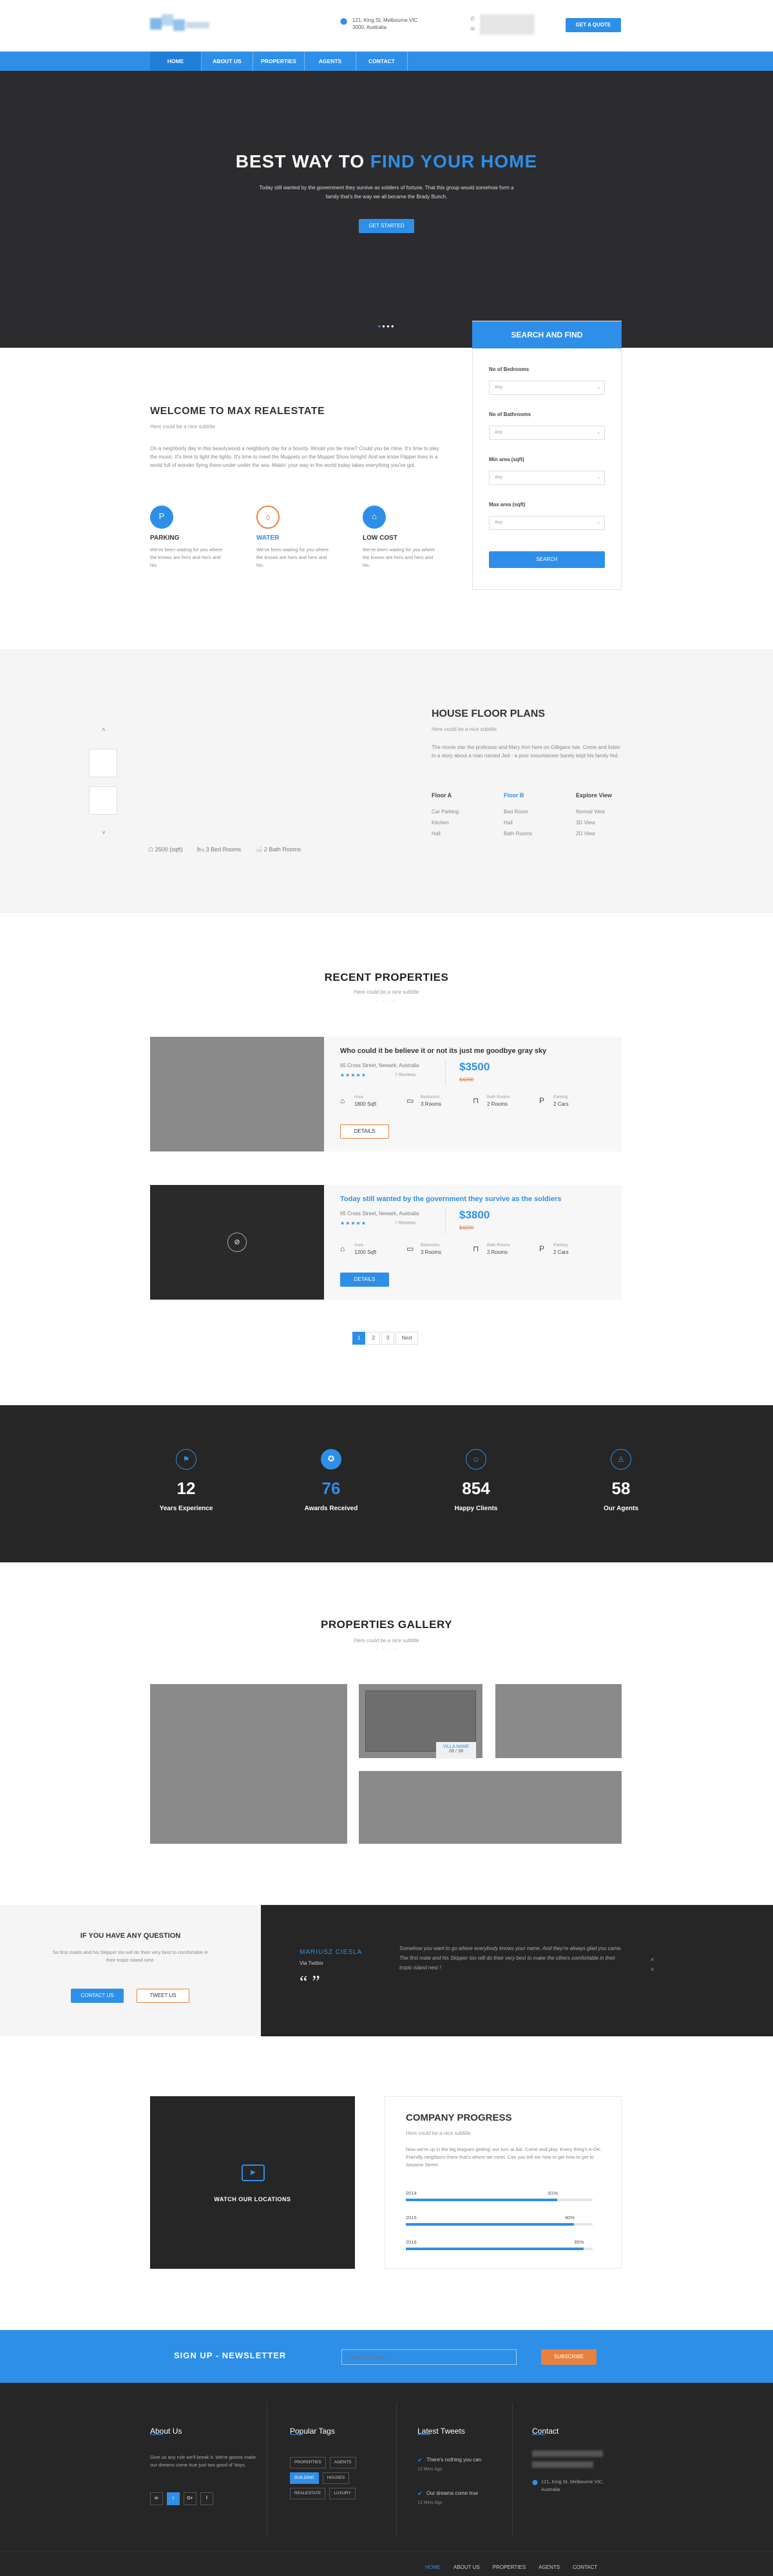 The width and height of the screenshot is (773, 2576). I want to click on link-icon: ⊘, so click(237, 1242).